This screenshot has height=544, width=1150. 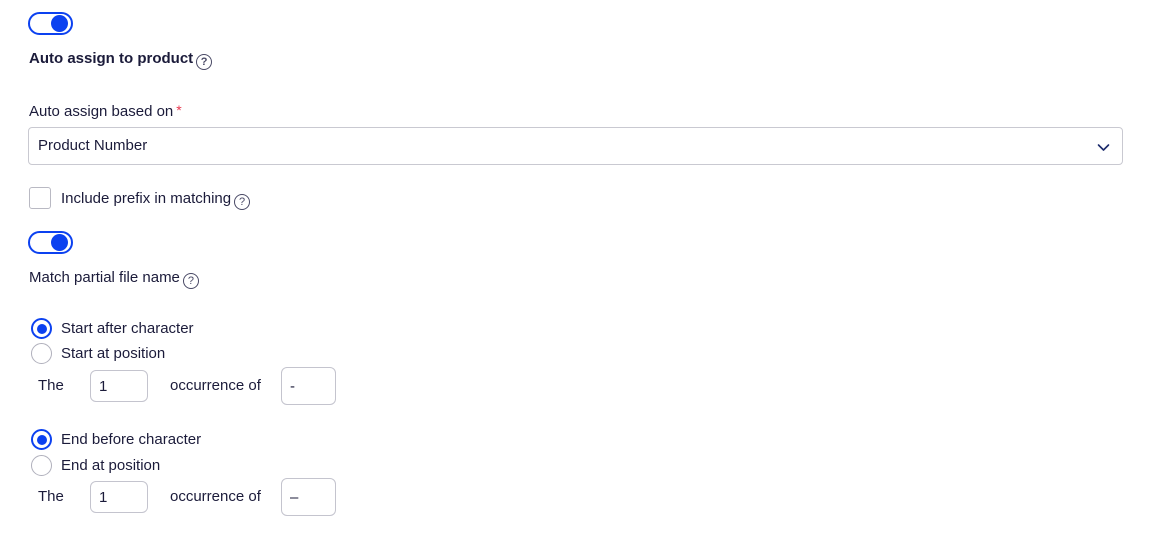 I want to click on end-the-text: The, so click(x=51, y=496).